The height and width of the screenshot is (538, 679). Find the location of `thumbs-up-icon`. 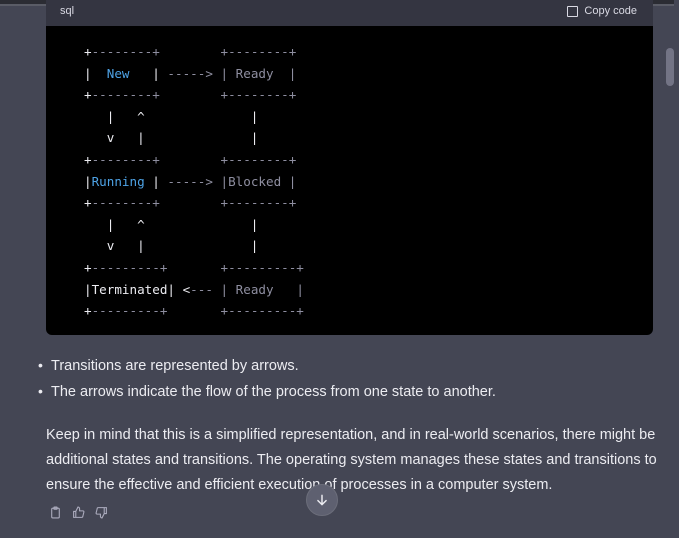

thumbs-up-icon is located at coordinates (79, 512).